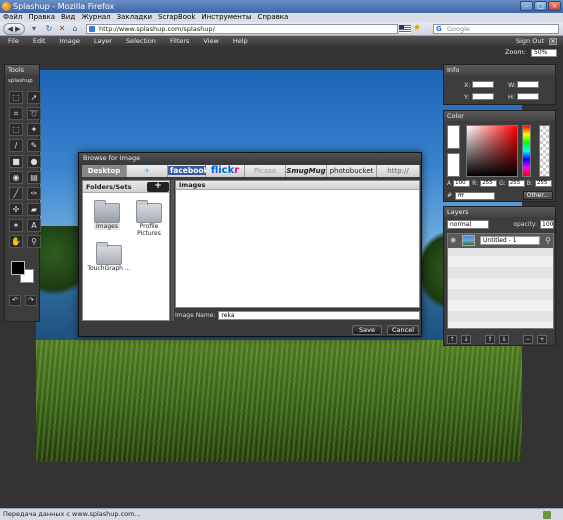 This screenshot has width=563, height=520. What do you see at coordinates (543, 183) in the screenshot?
I see `blue-input: 255` at bounding box center [543, 183].